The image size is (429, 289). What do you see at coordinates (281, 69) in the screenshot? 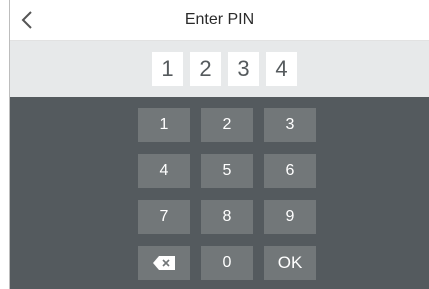
I see `pin-digit-4: 4` at bounding box center [281, 69].